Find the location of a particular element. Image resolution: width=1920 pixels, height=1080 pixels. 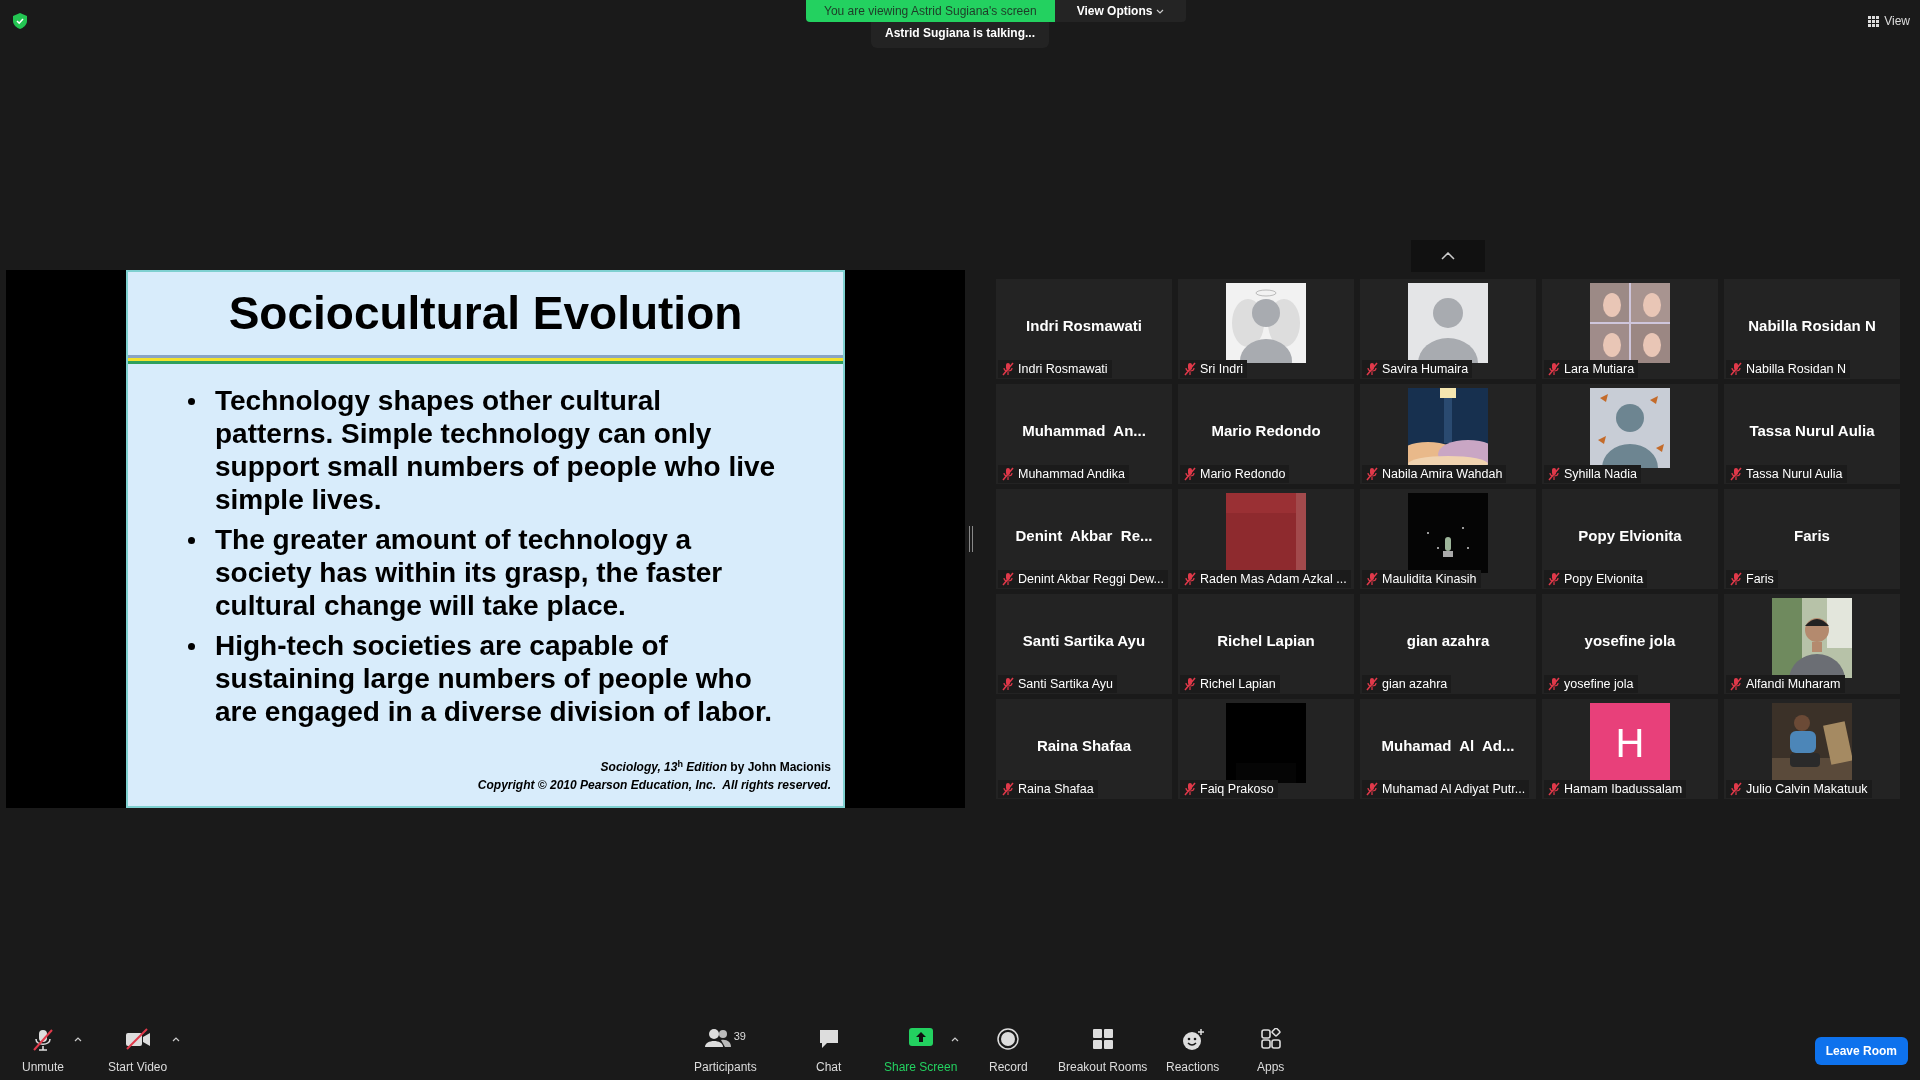

bullet-text: High-tech societies are capable of sustaining large numbers of people who are engaged in a diverse division of labor. is located at coordinates (494, 678).